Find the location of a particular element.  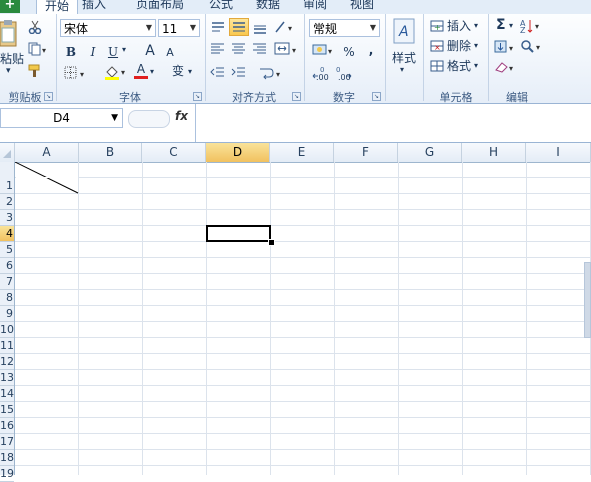

format-painter-icon is located at coordinates (35, 72).